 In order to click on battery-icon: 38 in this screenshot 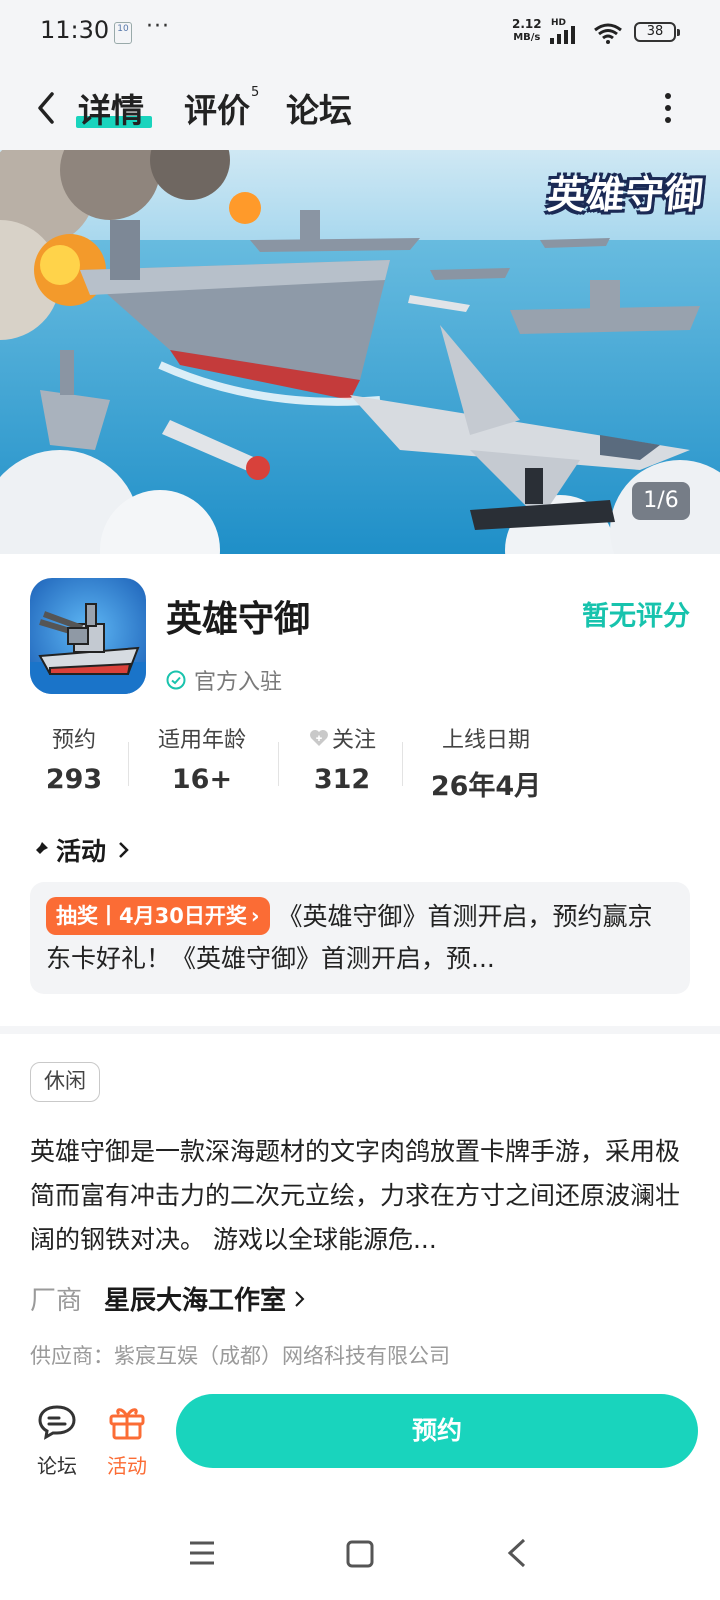, I will do `click(657, 32)`.